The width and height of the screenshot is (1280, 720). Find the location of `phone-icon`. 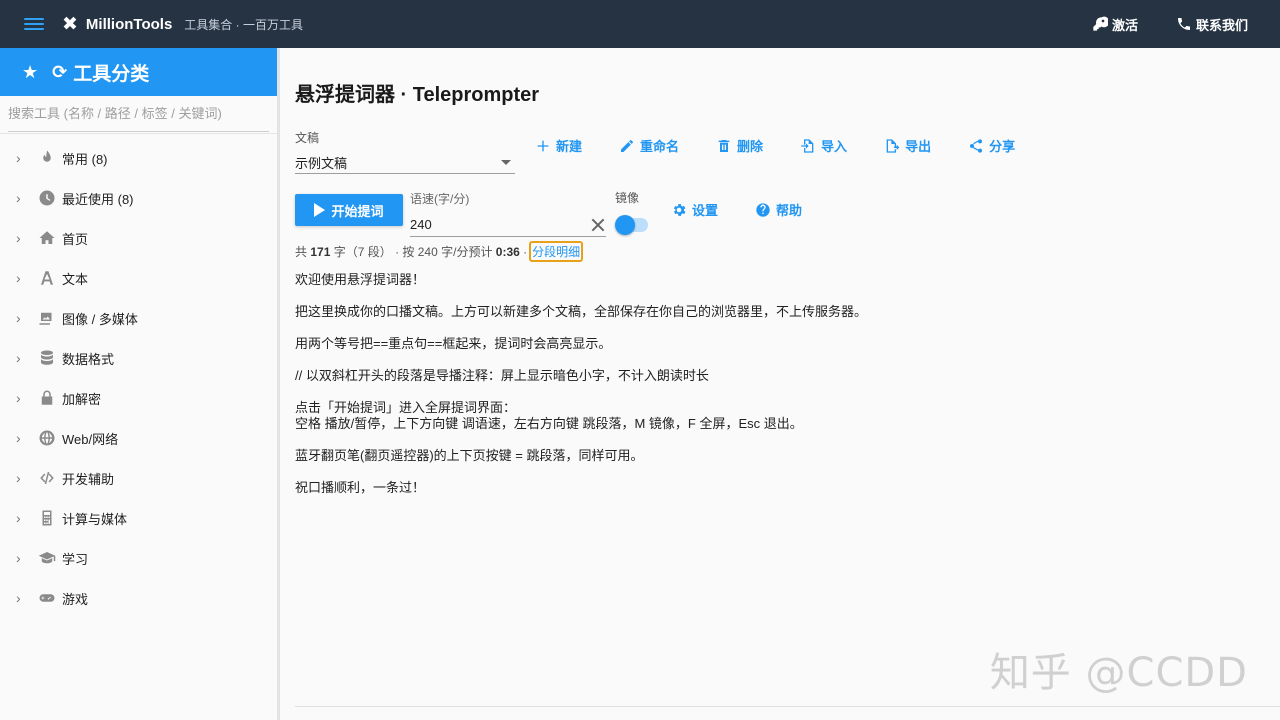

phone-icon is located at coordinates (1183, 24).